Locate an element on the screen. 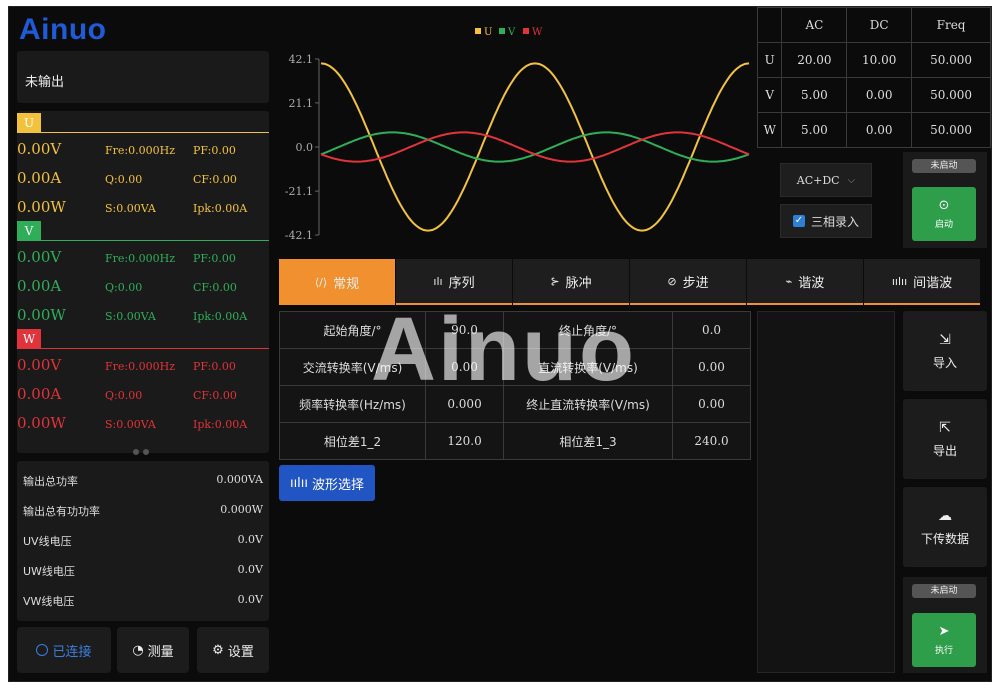 This screenshot has height=688, width=1000. tab-label: 常规 is located at coordinates (346, 284).